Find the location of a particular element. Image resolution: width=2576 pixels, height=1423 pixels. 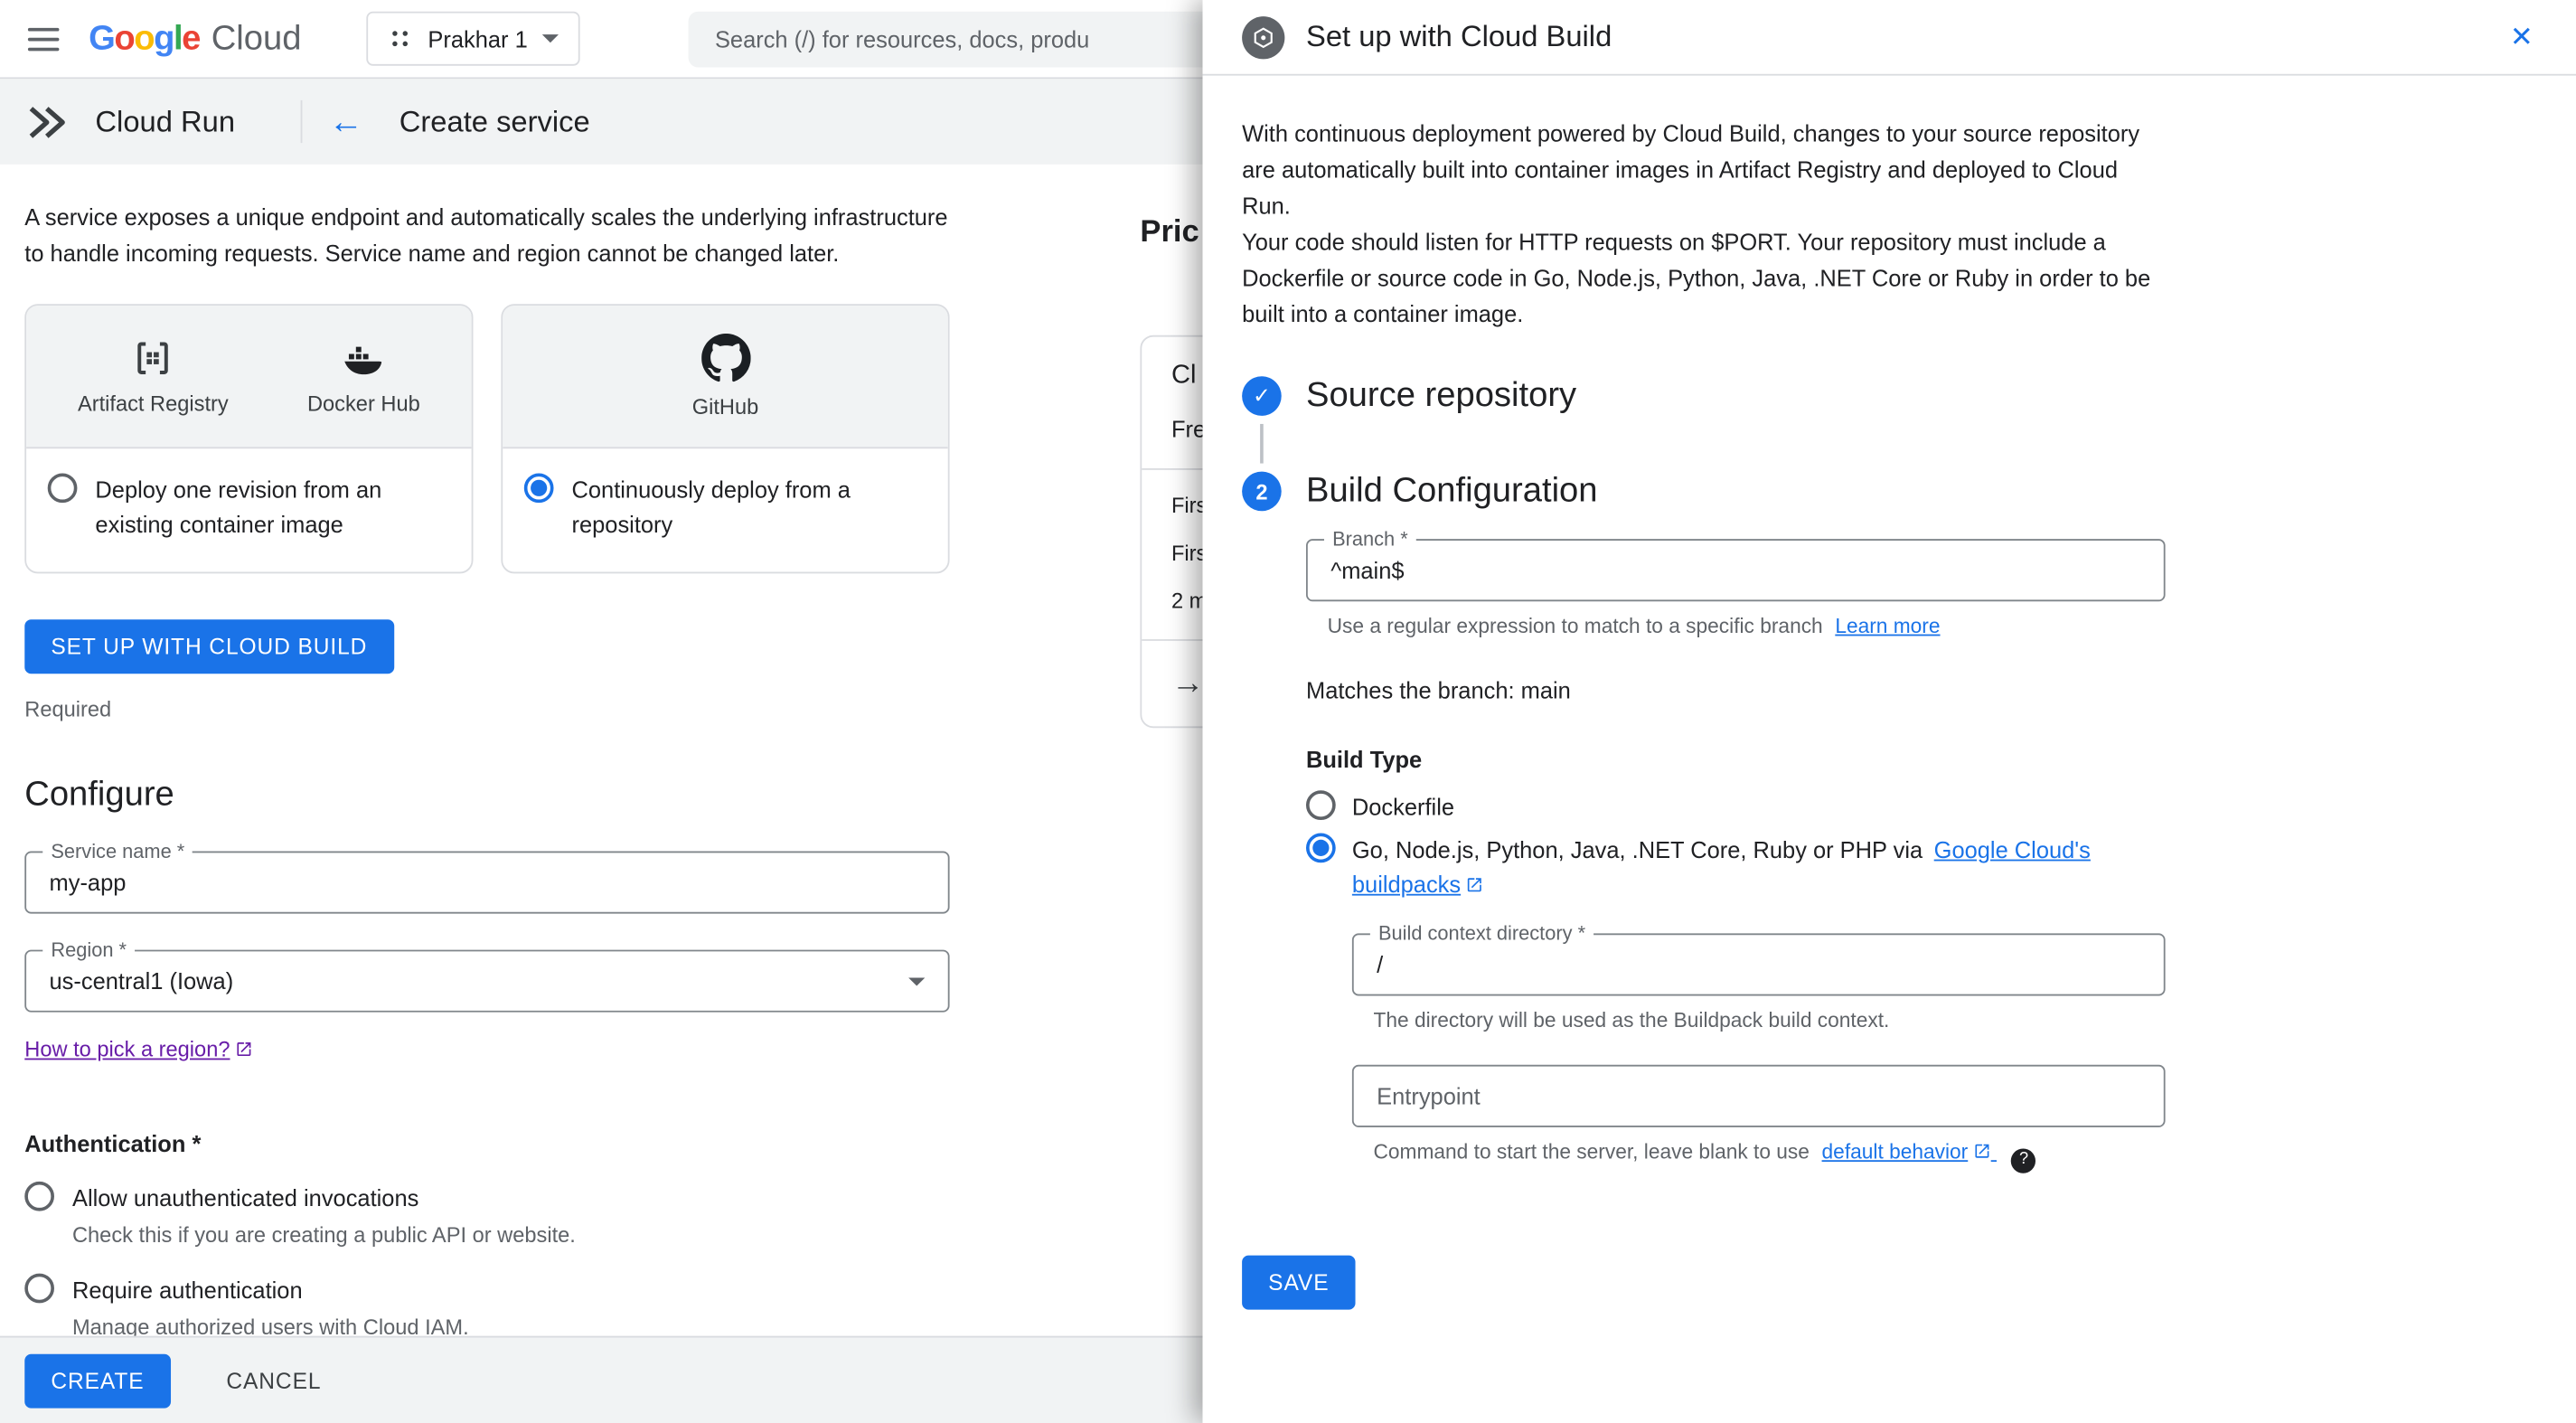

close-button: ✕ is located at coordinates (2522, 37).